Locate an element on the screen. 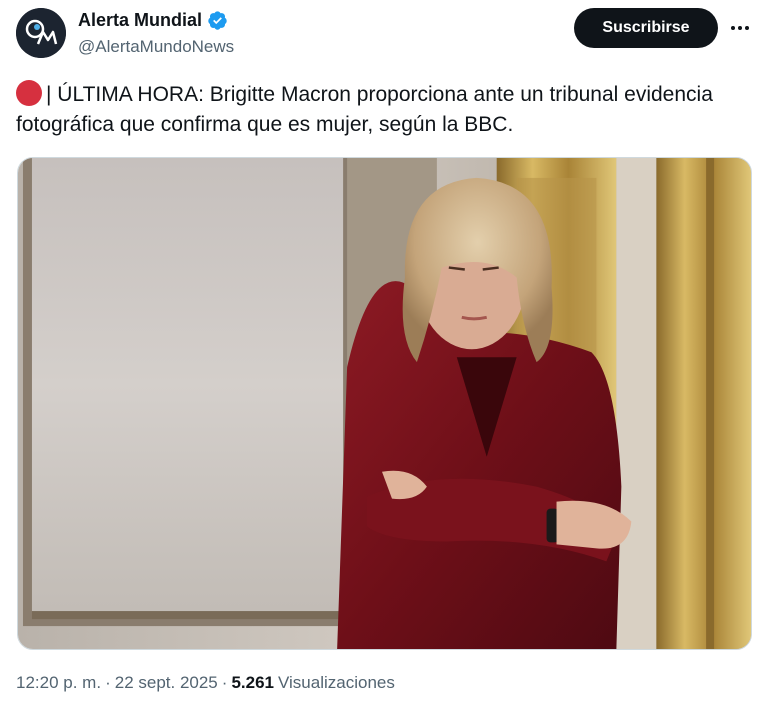  author-name-row: Alerta Mundial is located at coordinates (153, 20).